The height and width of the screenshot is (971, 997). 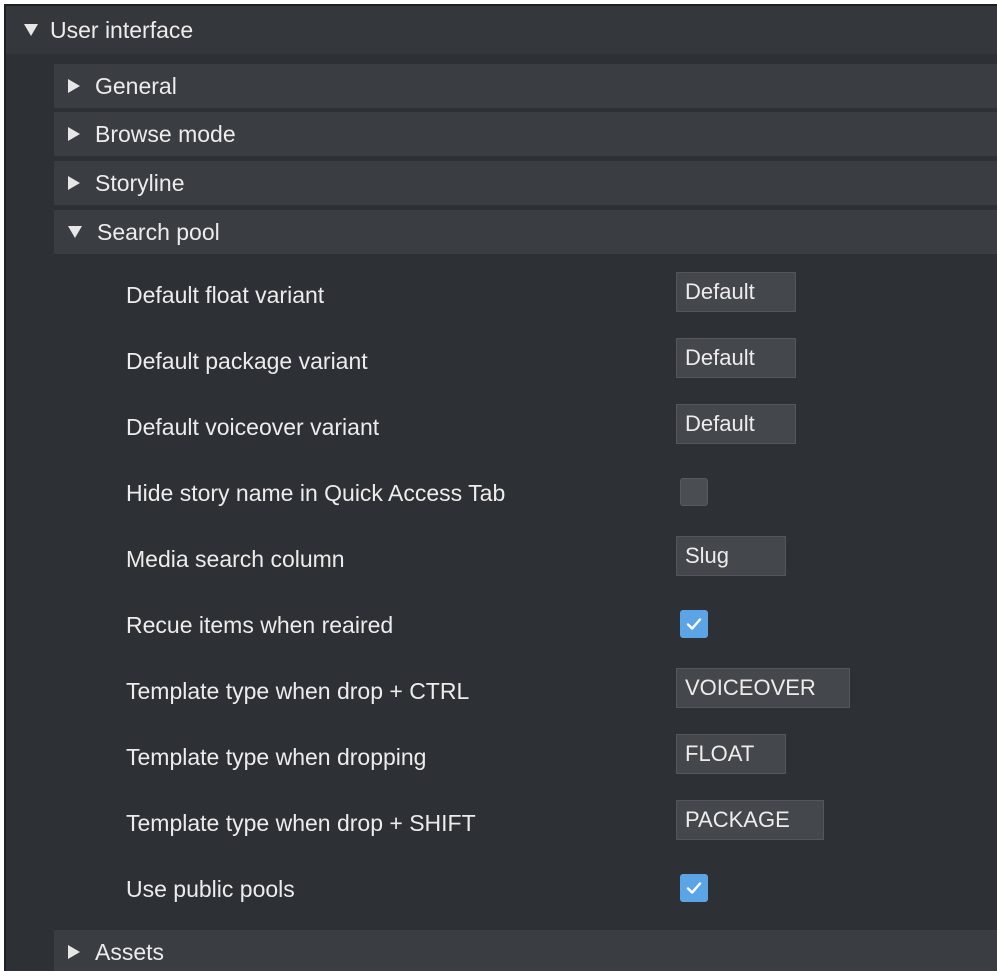 I want to click on media-search-column-field: Slug, so click(x=731, y=556).